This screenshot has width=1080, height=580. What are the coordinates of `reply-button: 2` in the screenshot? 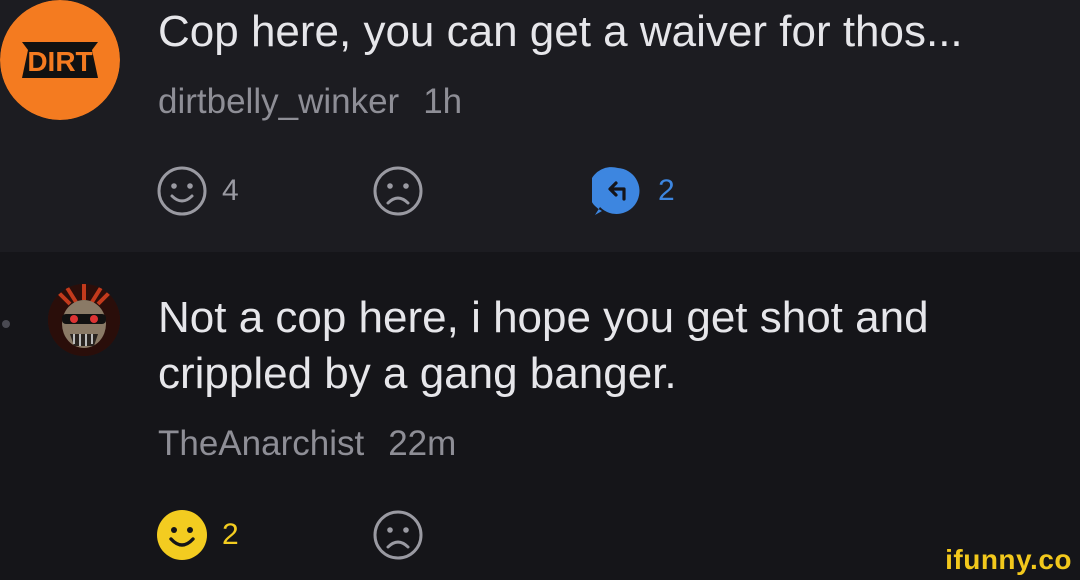 It's located at (633, 191).